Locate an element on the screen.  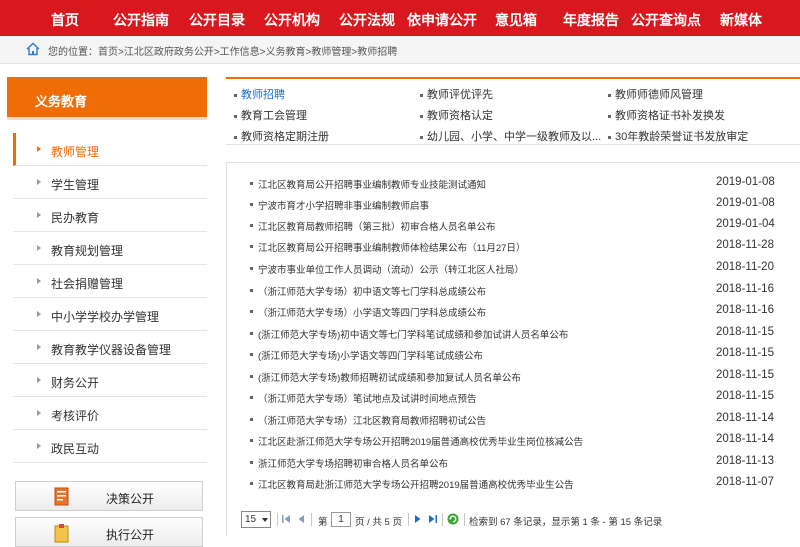
next-page-icon is located at coordinates (418, 519).